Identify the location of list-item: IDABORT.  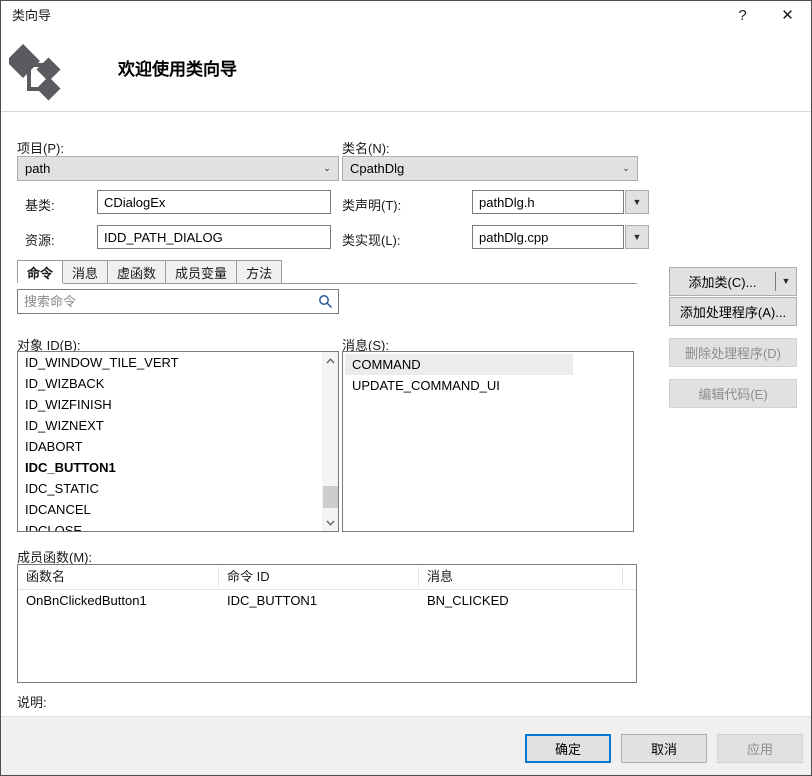
(178, 446).